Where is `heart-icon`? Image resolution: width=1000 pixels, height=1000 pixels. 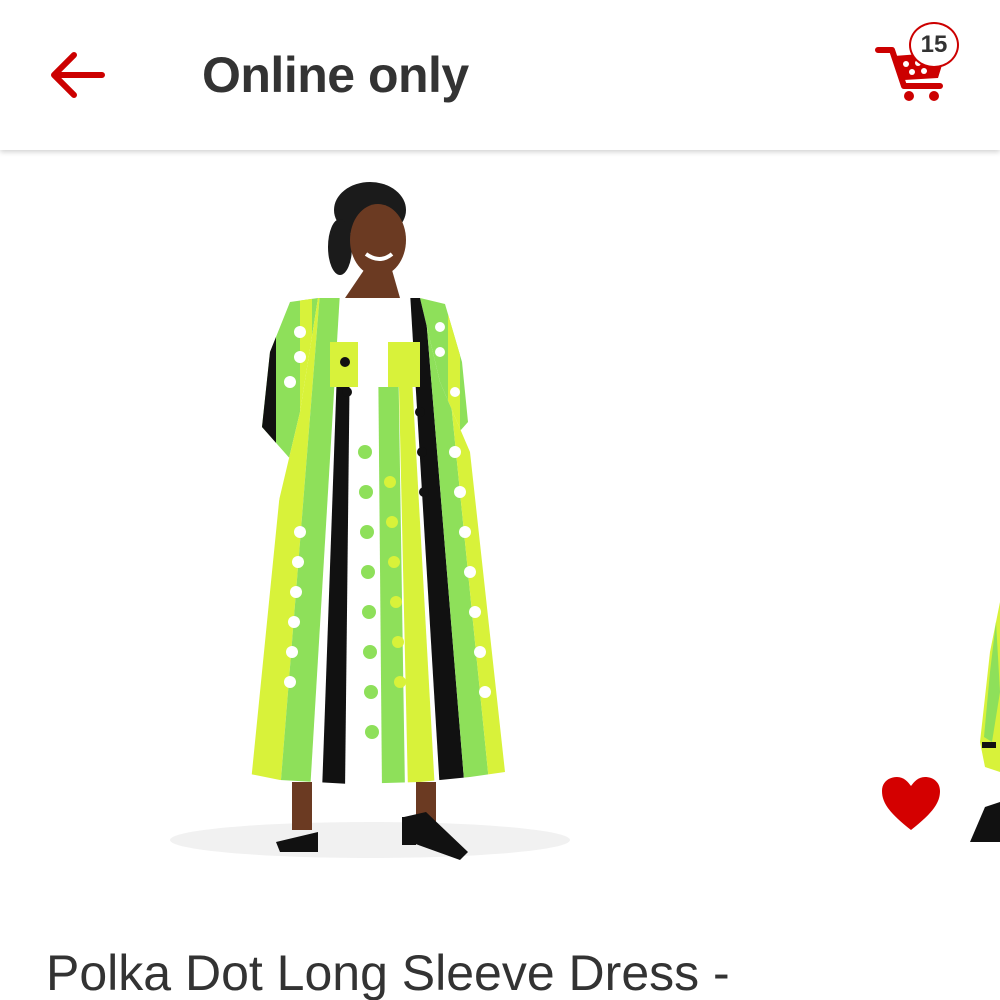
heart-icon is located at coordinates (911, 803).